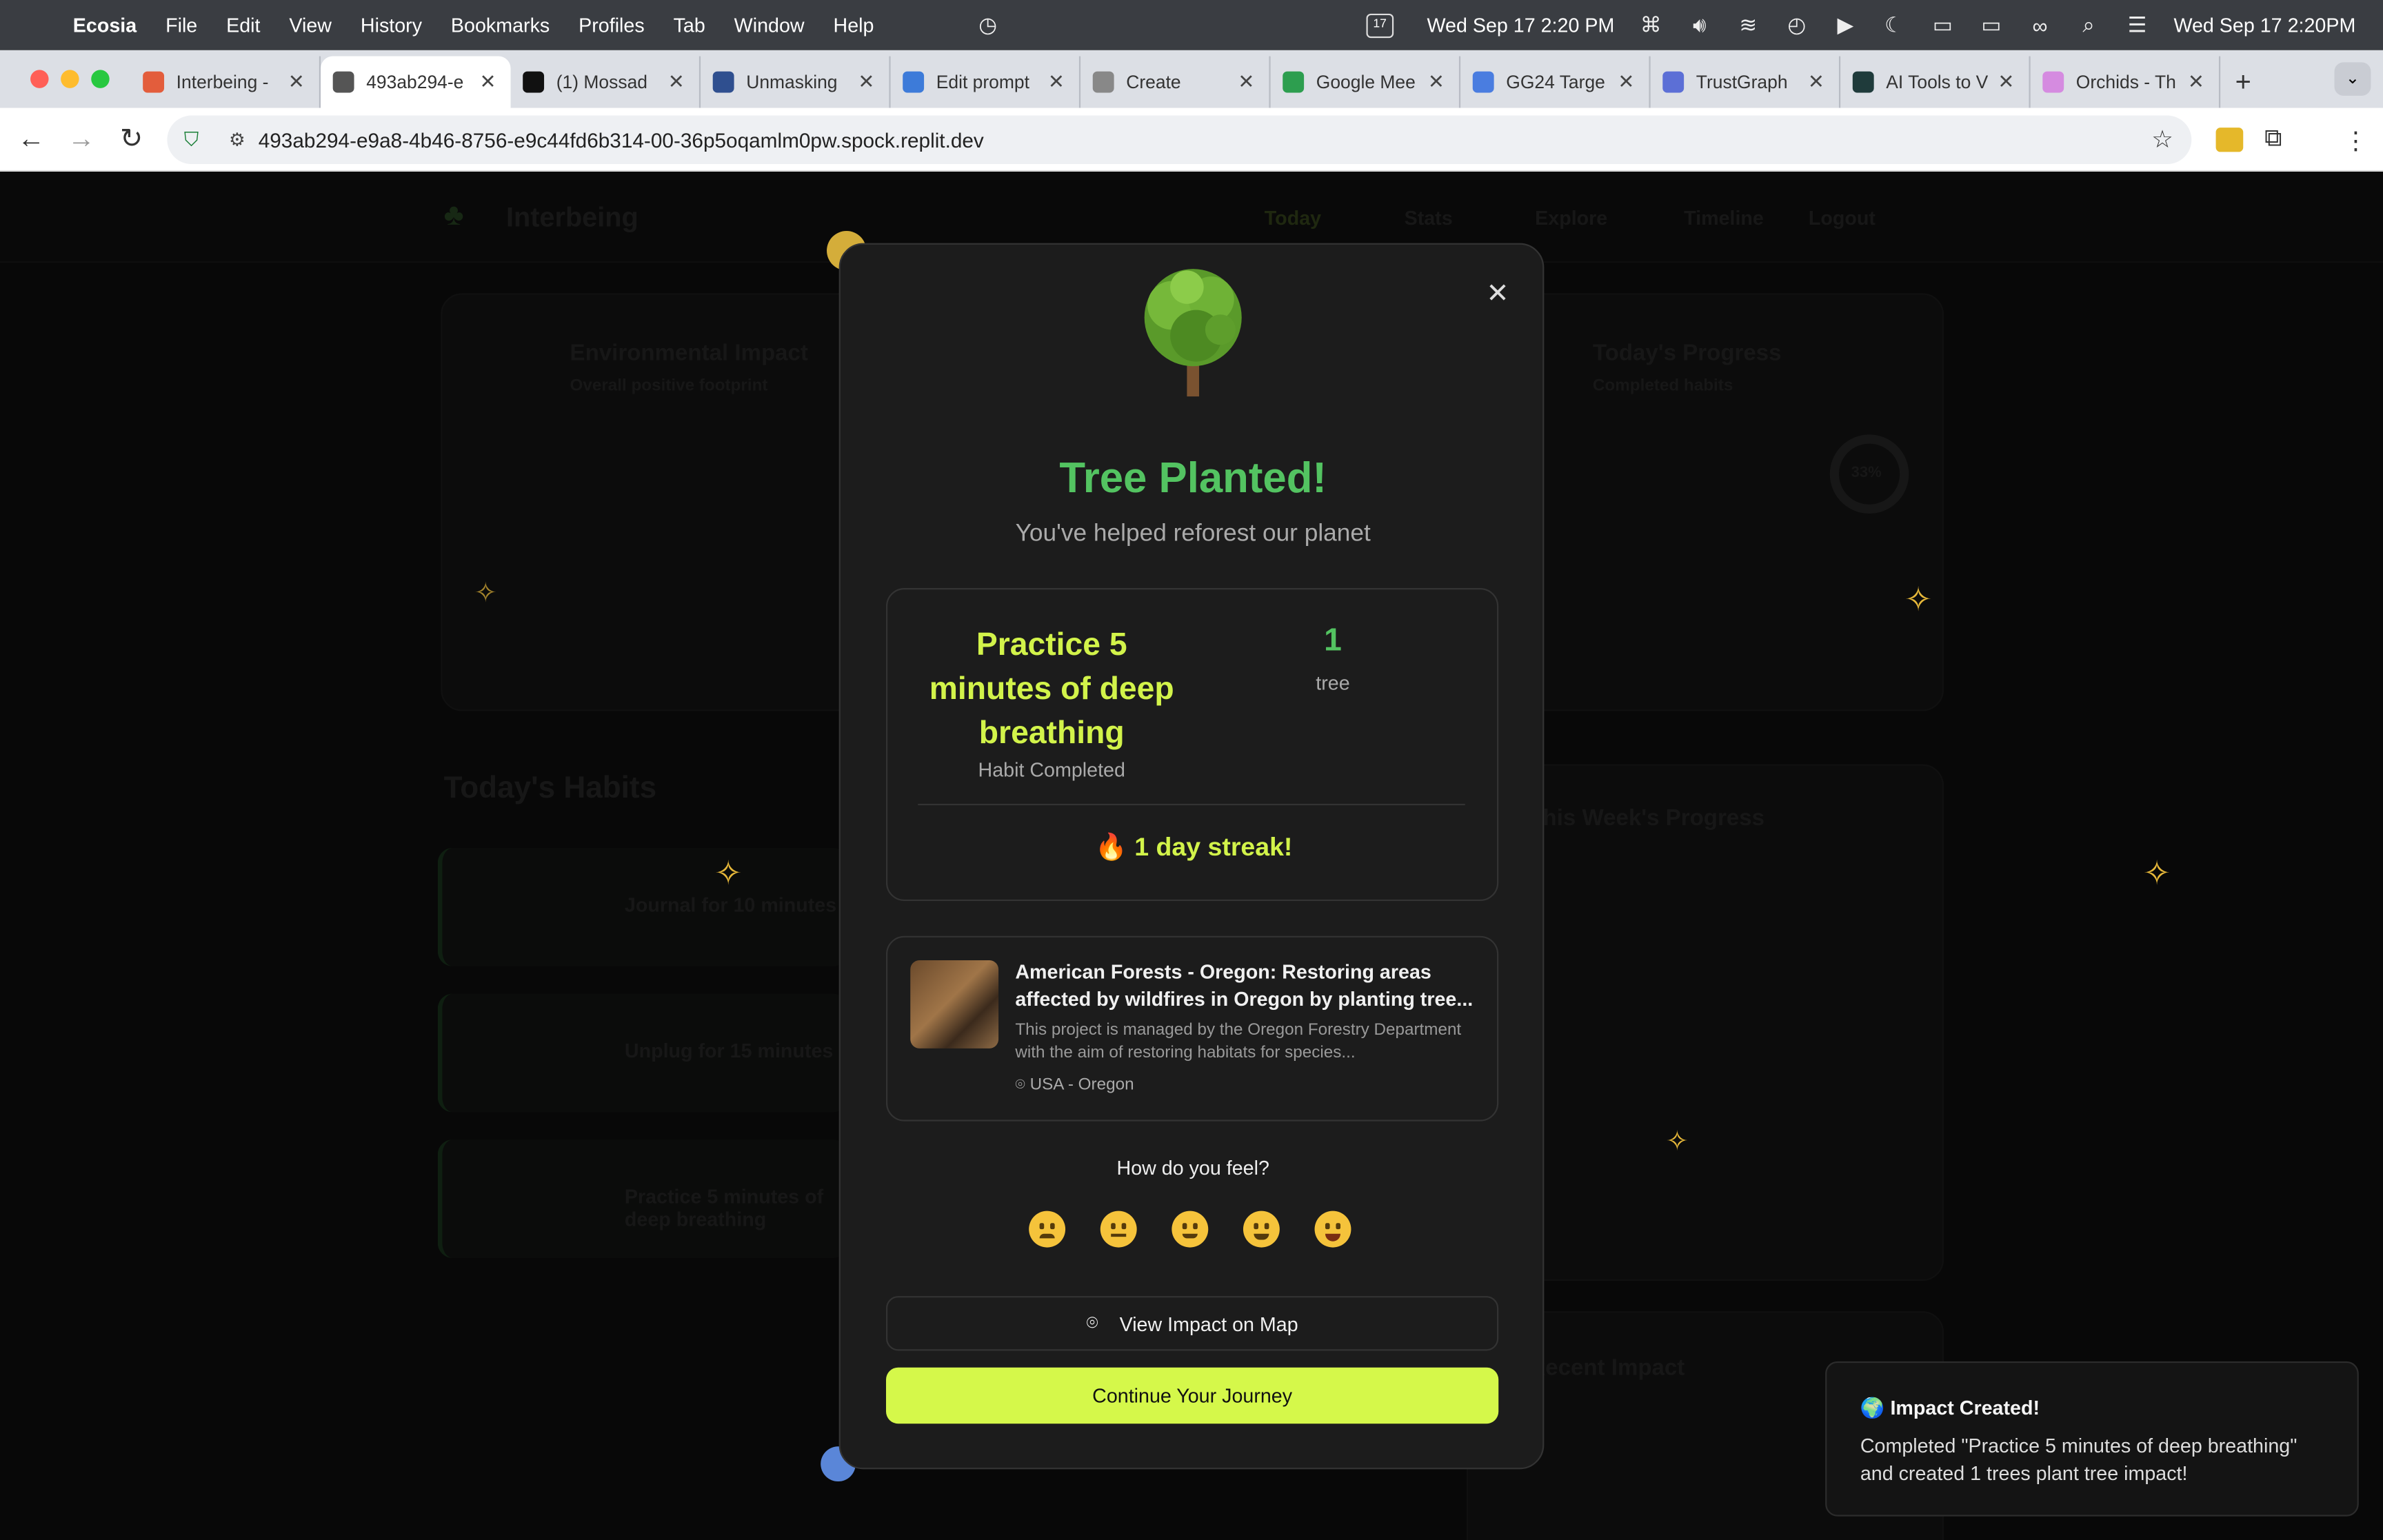 Image resolution: width=2383 pixels, height=1540 pixels. I want to click on browser-tab: Google Mee ✕, so click(1366, 82).